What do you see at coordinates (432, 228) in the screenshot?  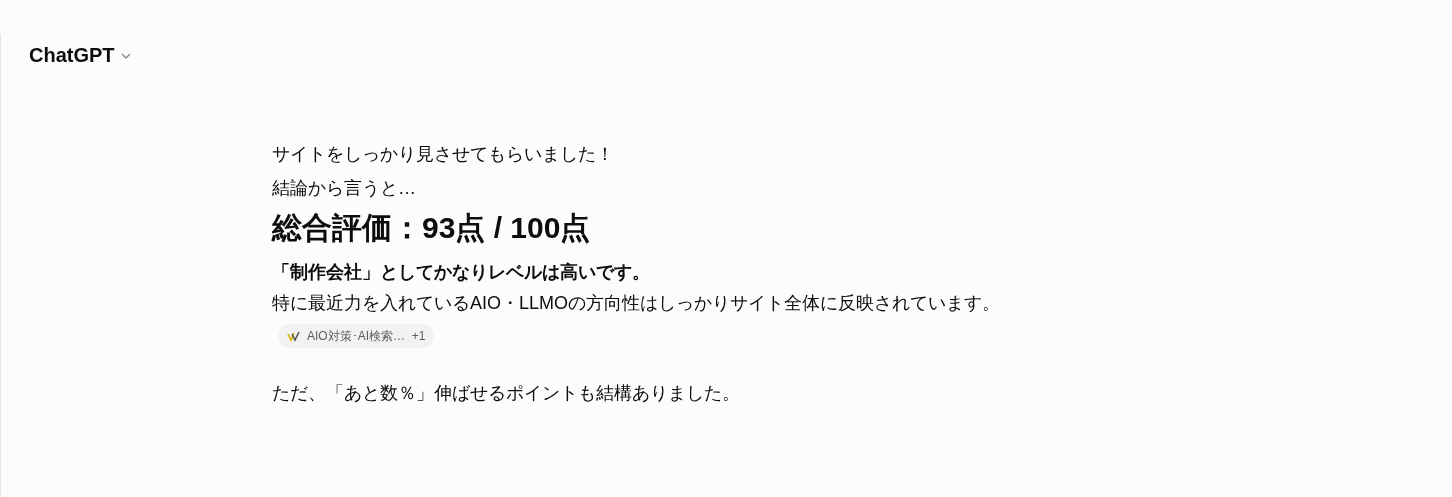 I see `score-heading: 総合評価：93点 / 100点` at bounding box center [432, 228].